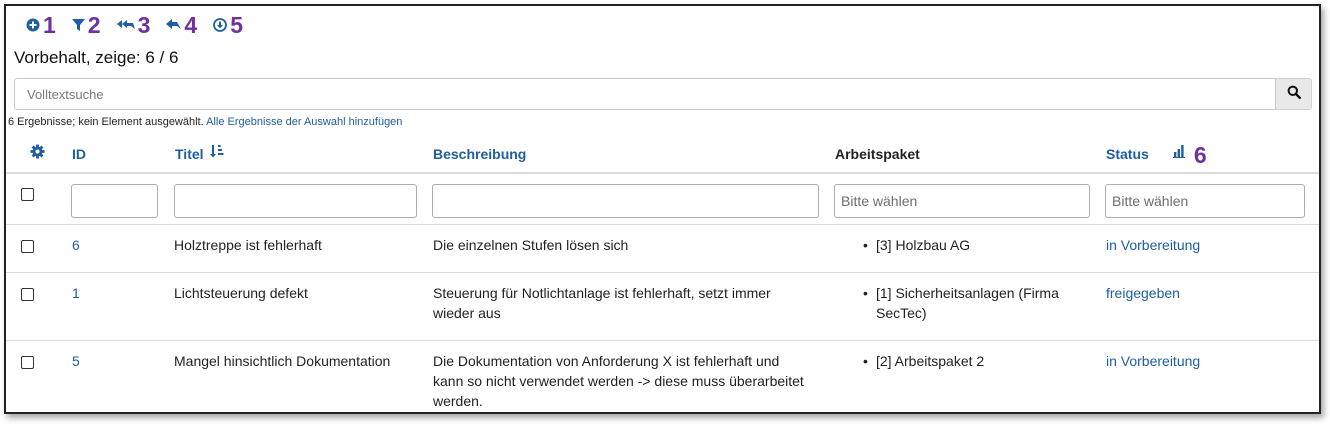 The height and width of the screenshot is (426, 1330). Describe the element at coordinates (33, 25) in the screenshot. I see `plus-circle-icon` at that location.